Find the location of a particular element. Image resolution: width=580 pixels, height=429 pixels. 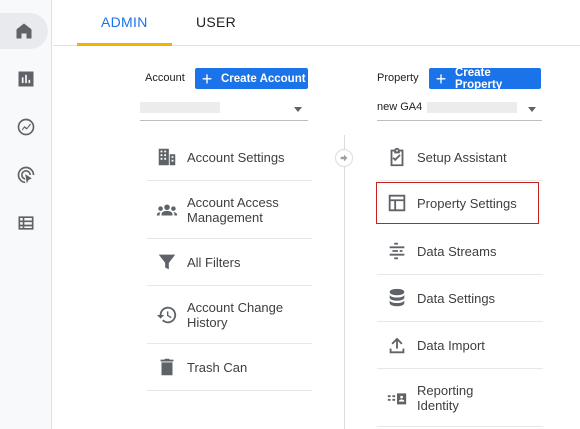

account-change-history-item: Account Change History is located at coordinates (229, 315).